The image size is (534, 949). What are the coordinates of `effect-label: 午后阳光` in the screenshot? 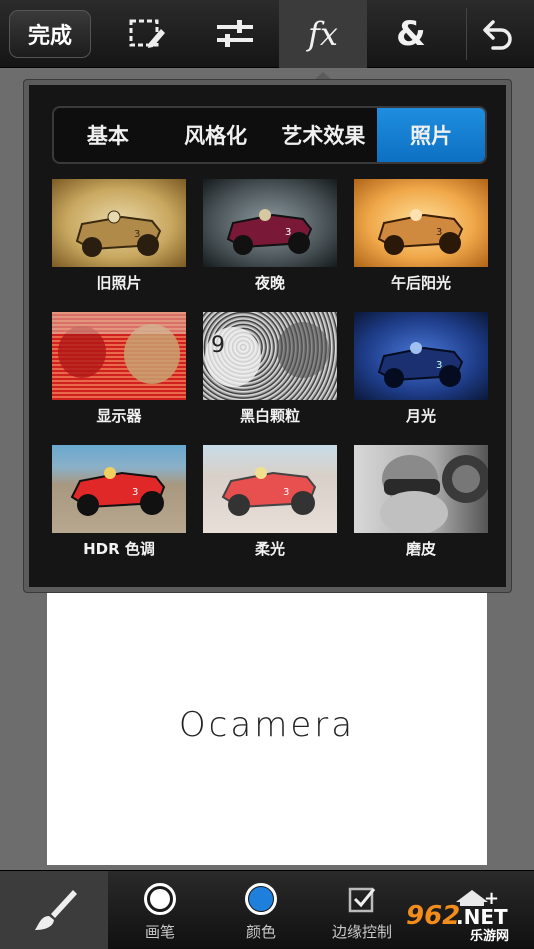 It's located at (420, 283).